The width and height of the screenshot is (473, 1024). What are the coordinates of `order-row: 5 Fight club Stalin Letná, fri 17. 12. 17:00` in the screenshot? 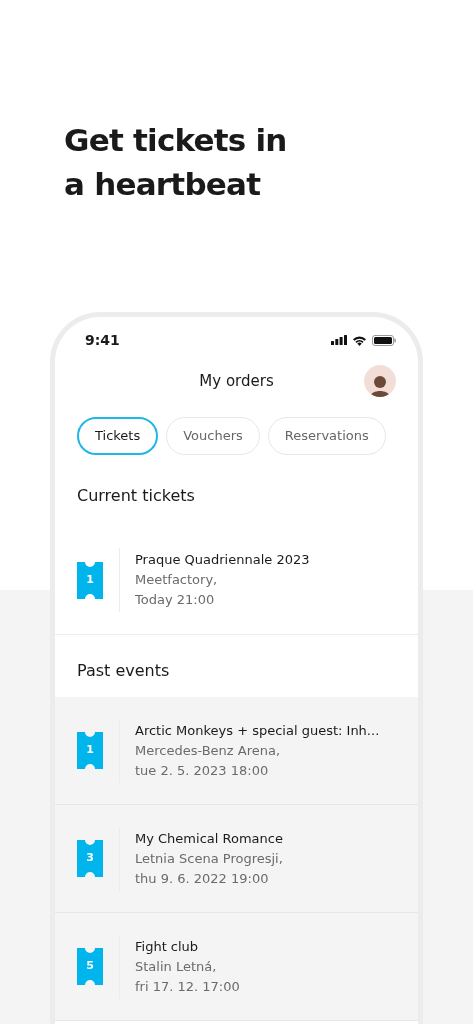 It's located at (236, 967).